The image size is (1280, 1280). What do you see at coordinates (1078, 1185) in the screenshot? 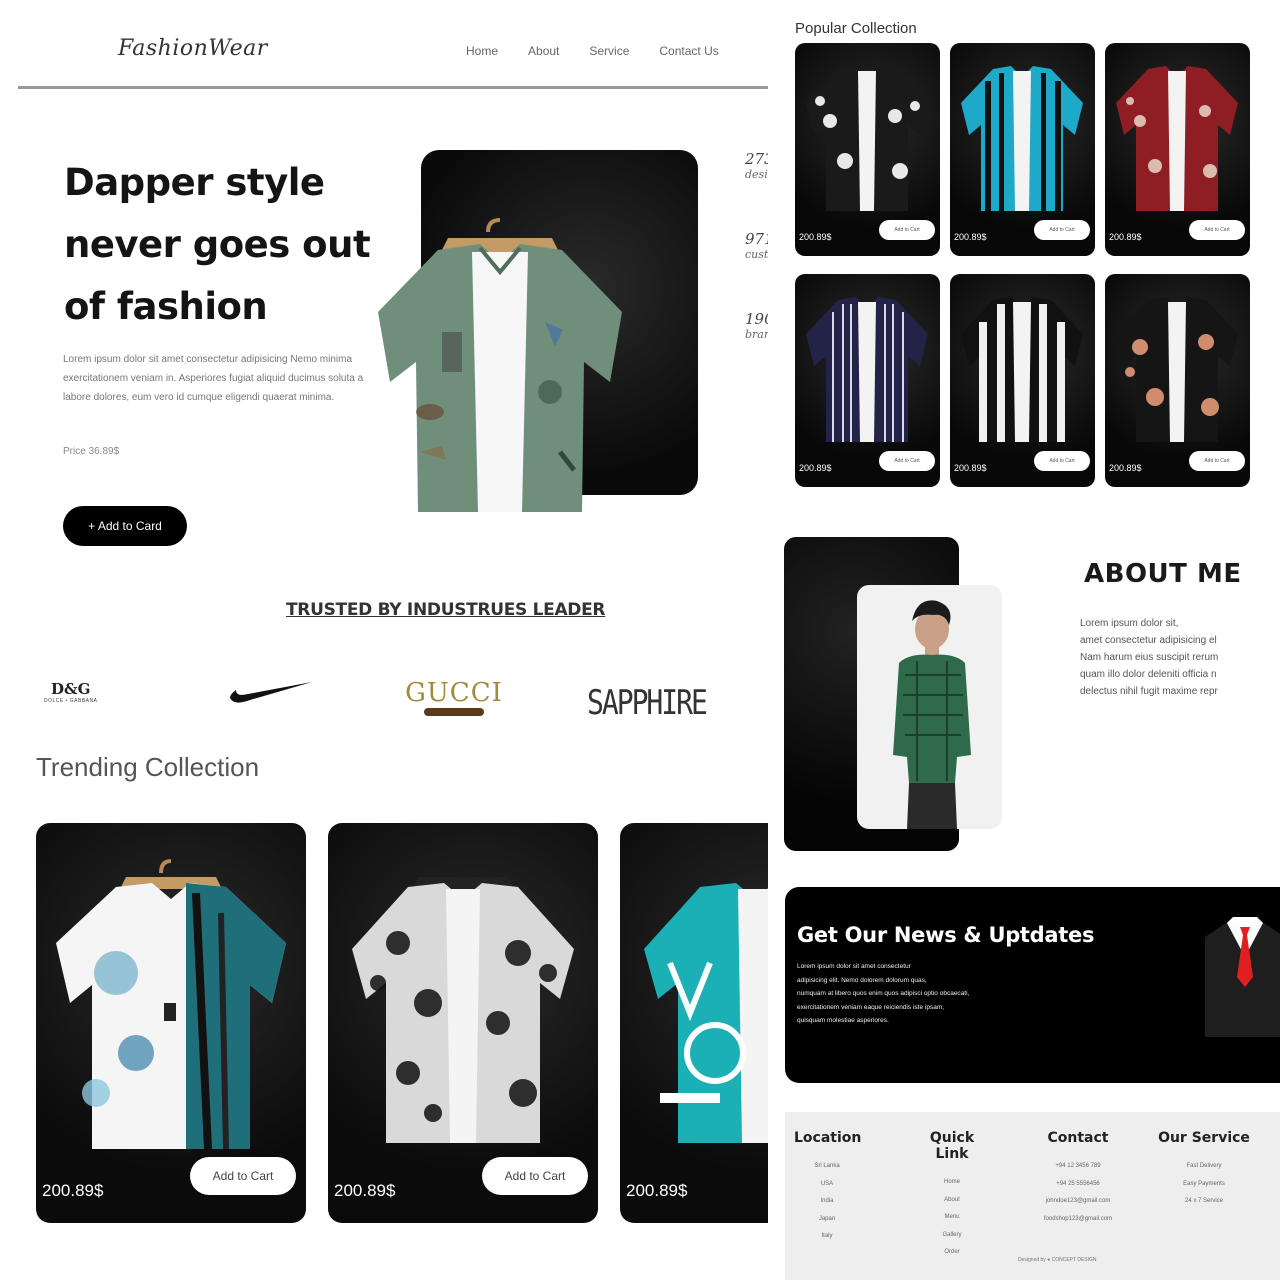
I see `footer-link: +94 25 5556456` at bounding box center [1078, 1185].